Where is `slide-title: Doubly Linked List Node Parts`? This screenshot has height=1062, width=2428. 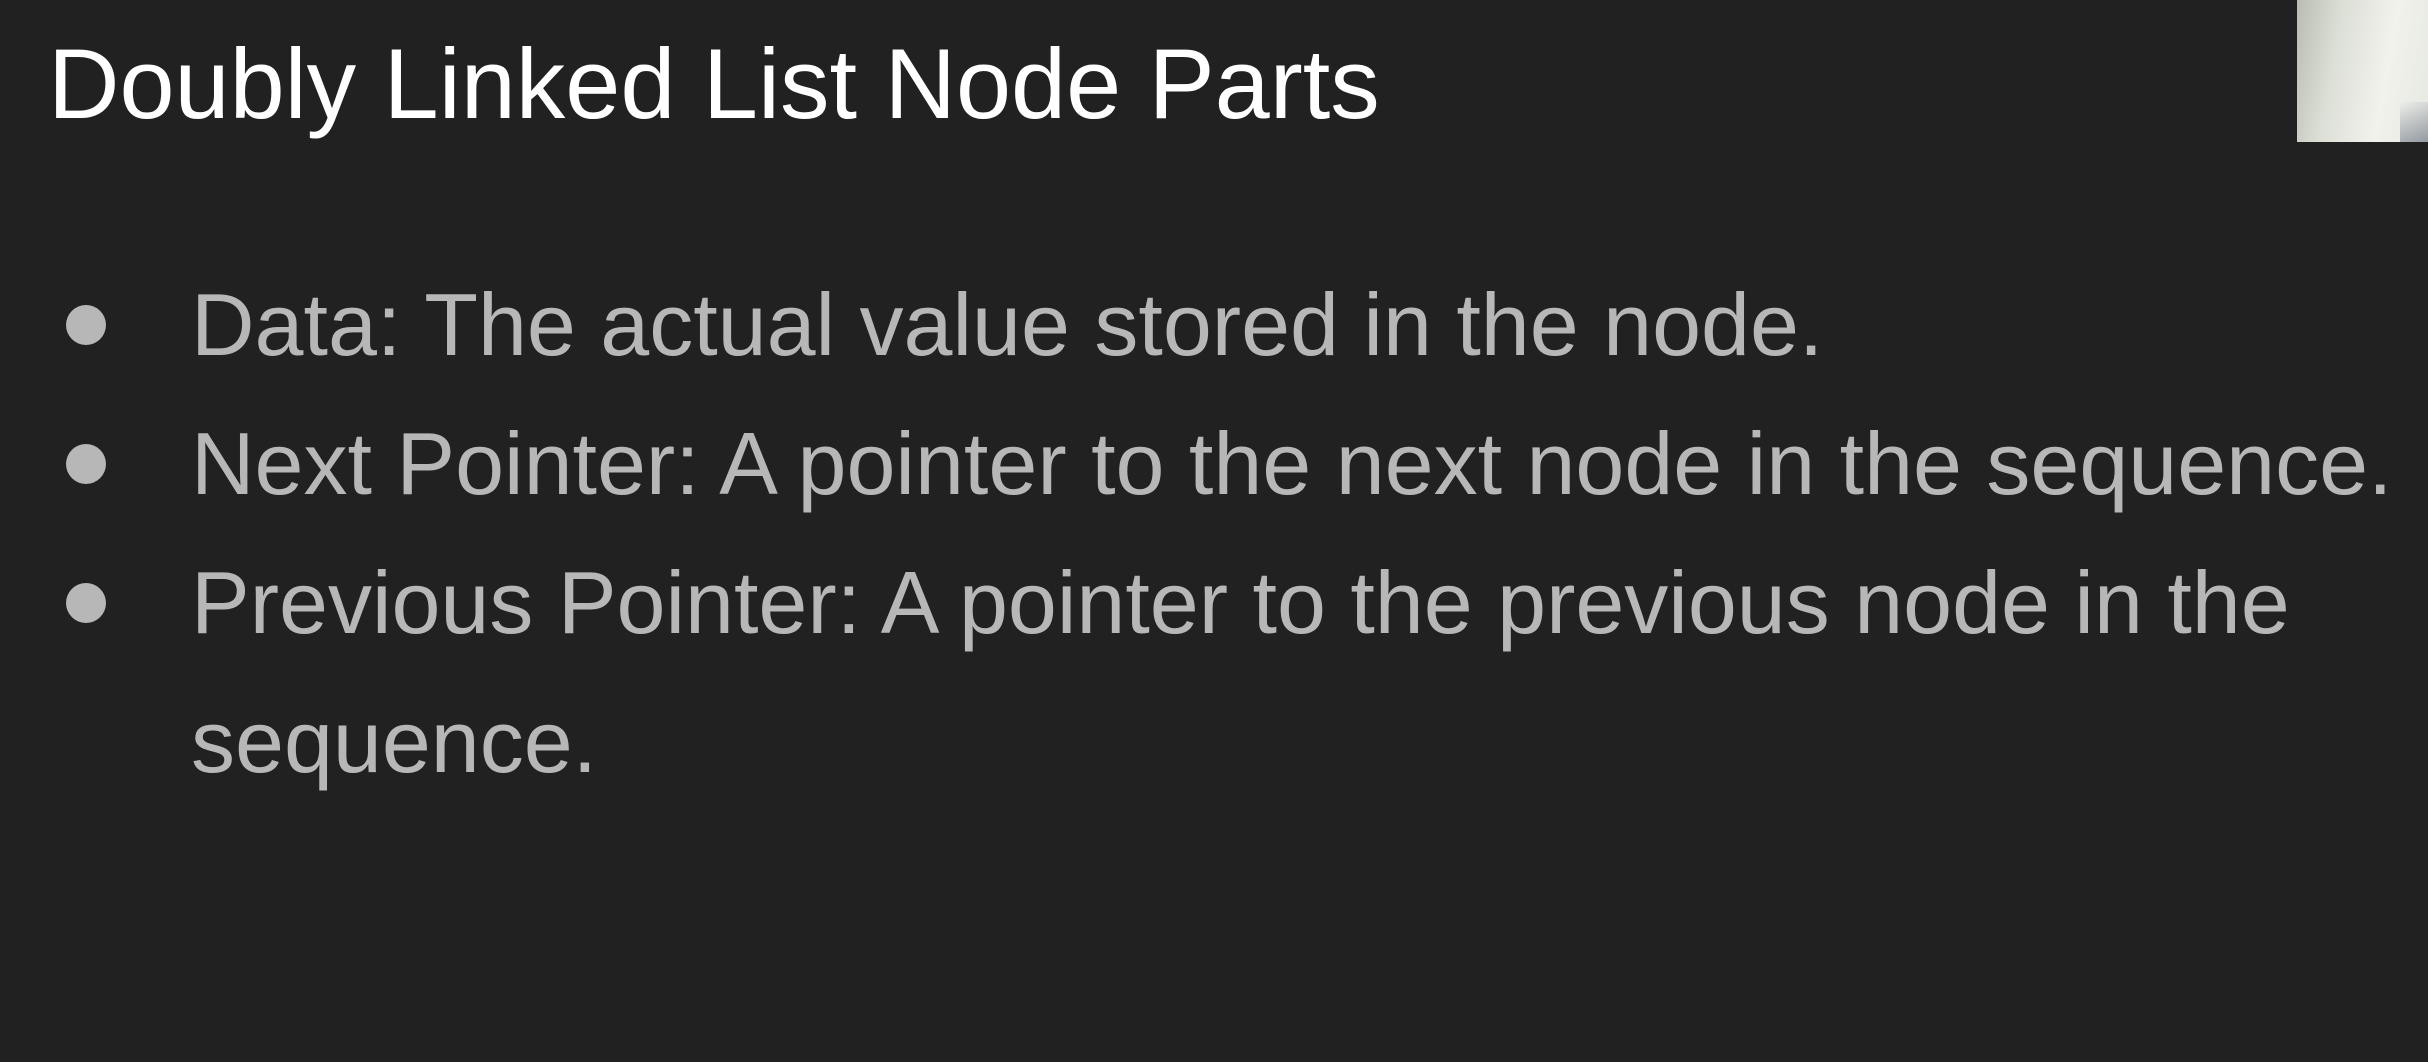
slide-title: Doubly Linked List Node Parts is located at coordinates (714, 83).